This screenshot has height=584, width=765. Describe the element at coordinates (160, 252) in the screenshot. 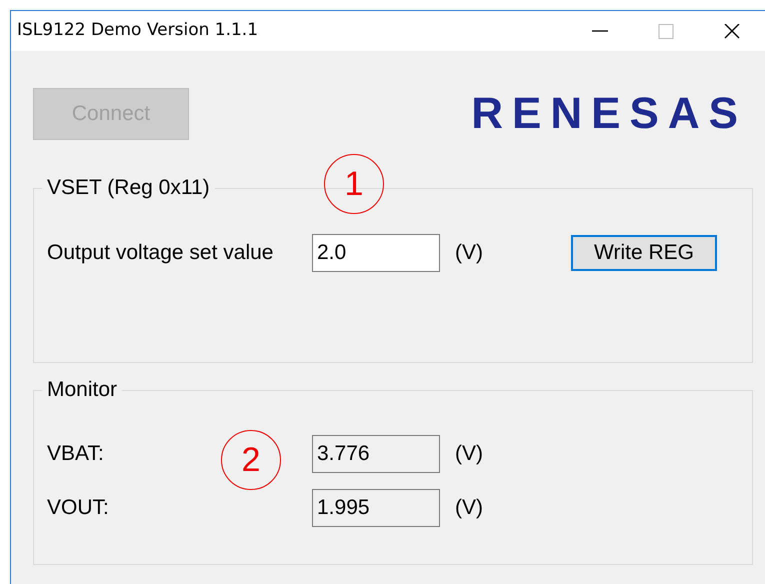

I see `field-label: Output voltage set value` at that location.